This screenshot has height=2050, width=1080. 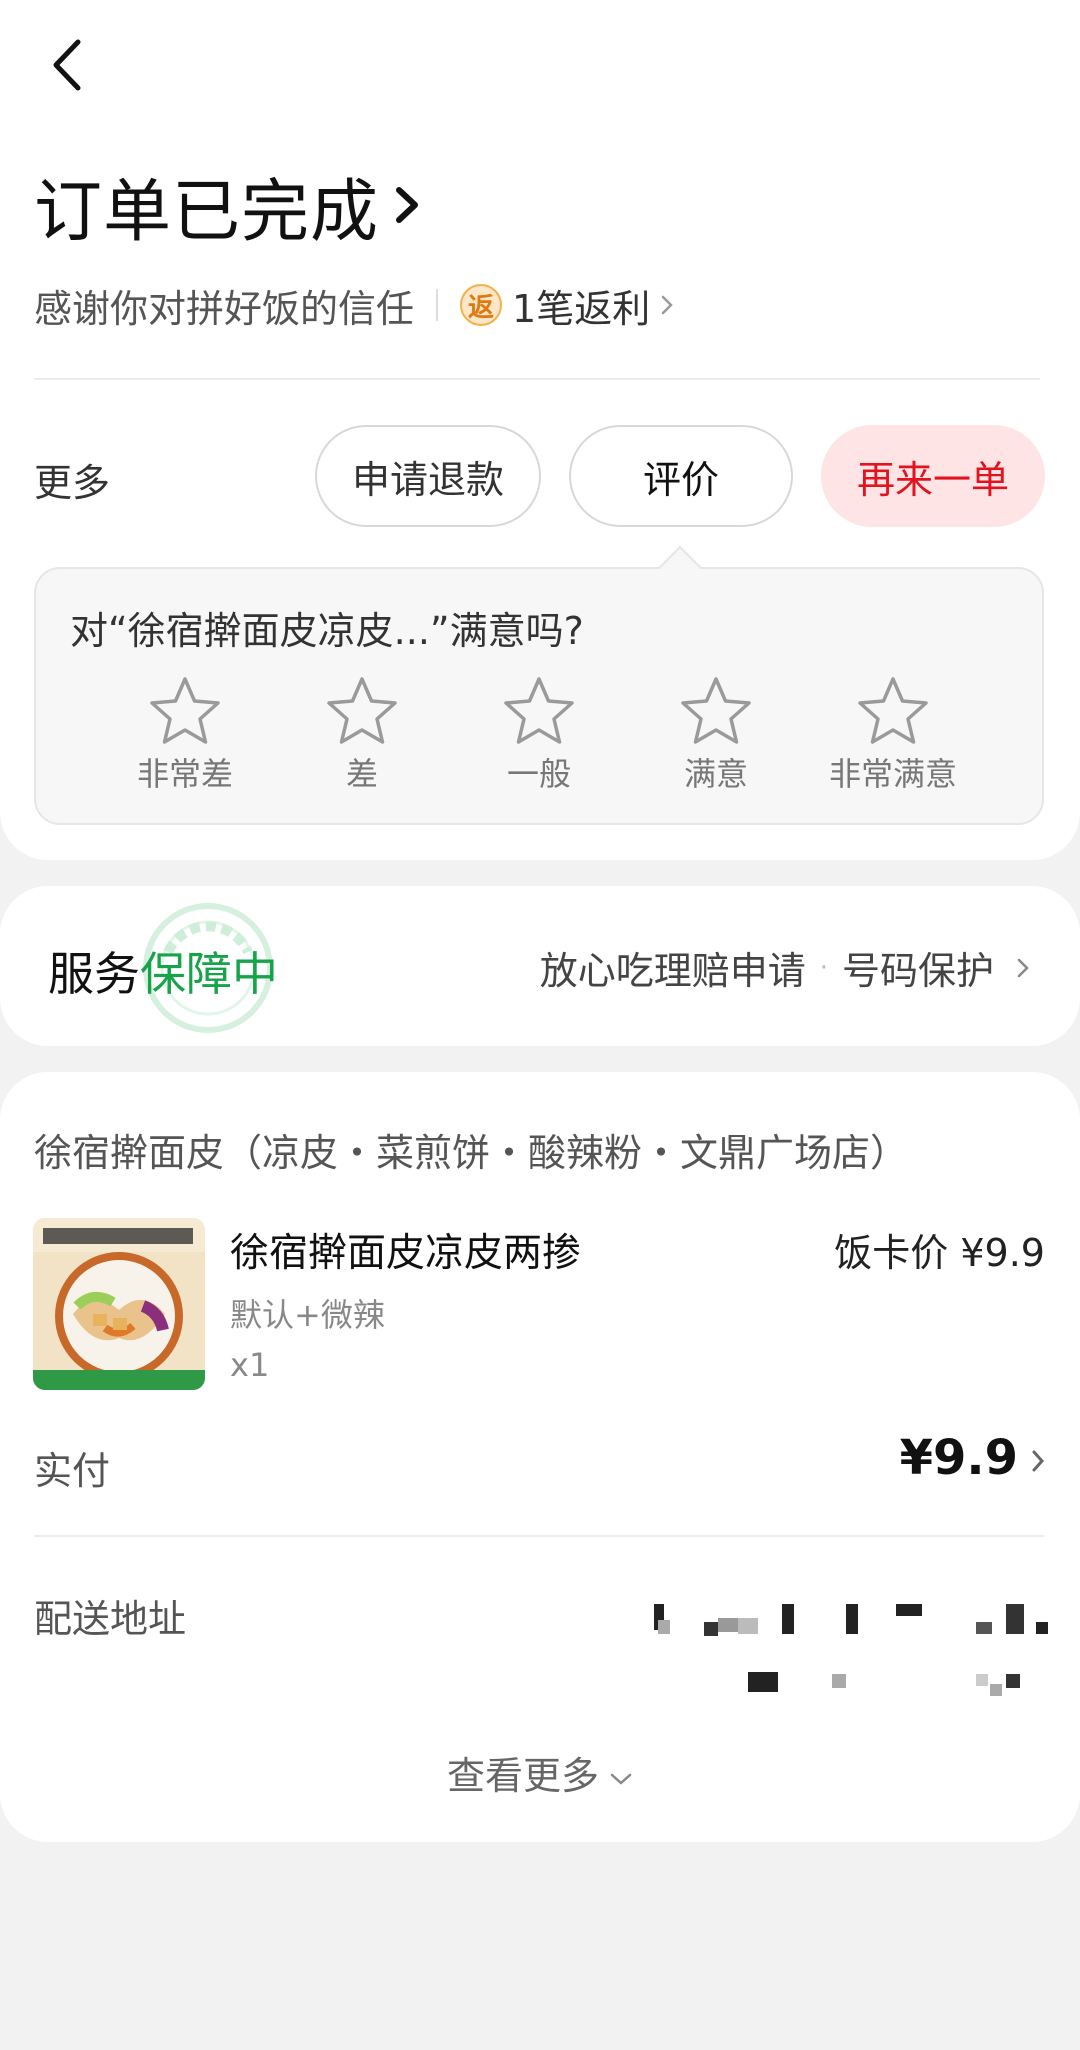 I want to click on rating-option-very-bad: 非常差, so click(x=185, y=735).